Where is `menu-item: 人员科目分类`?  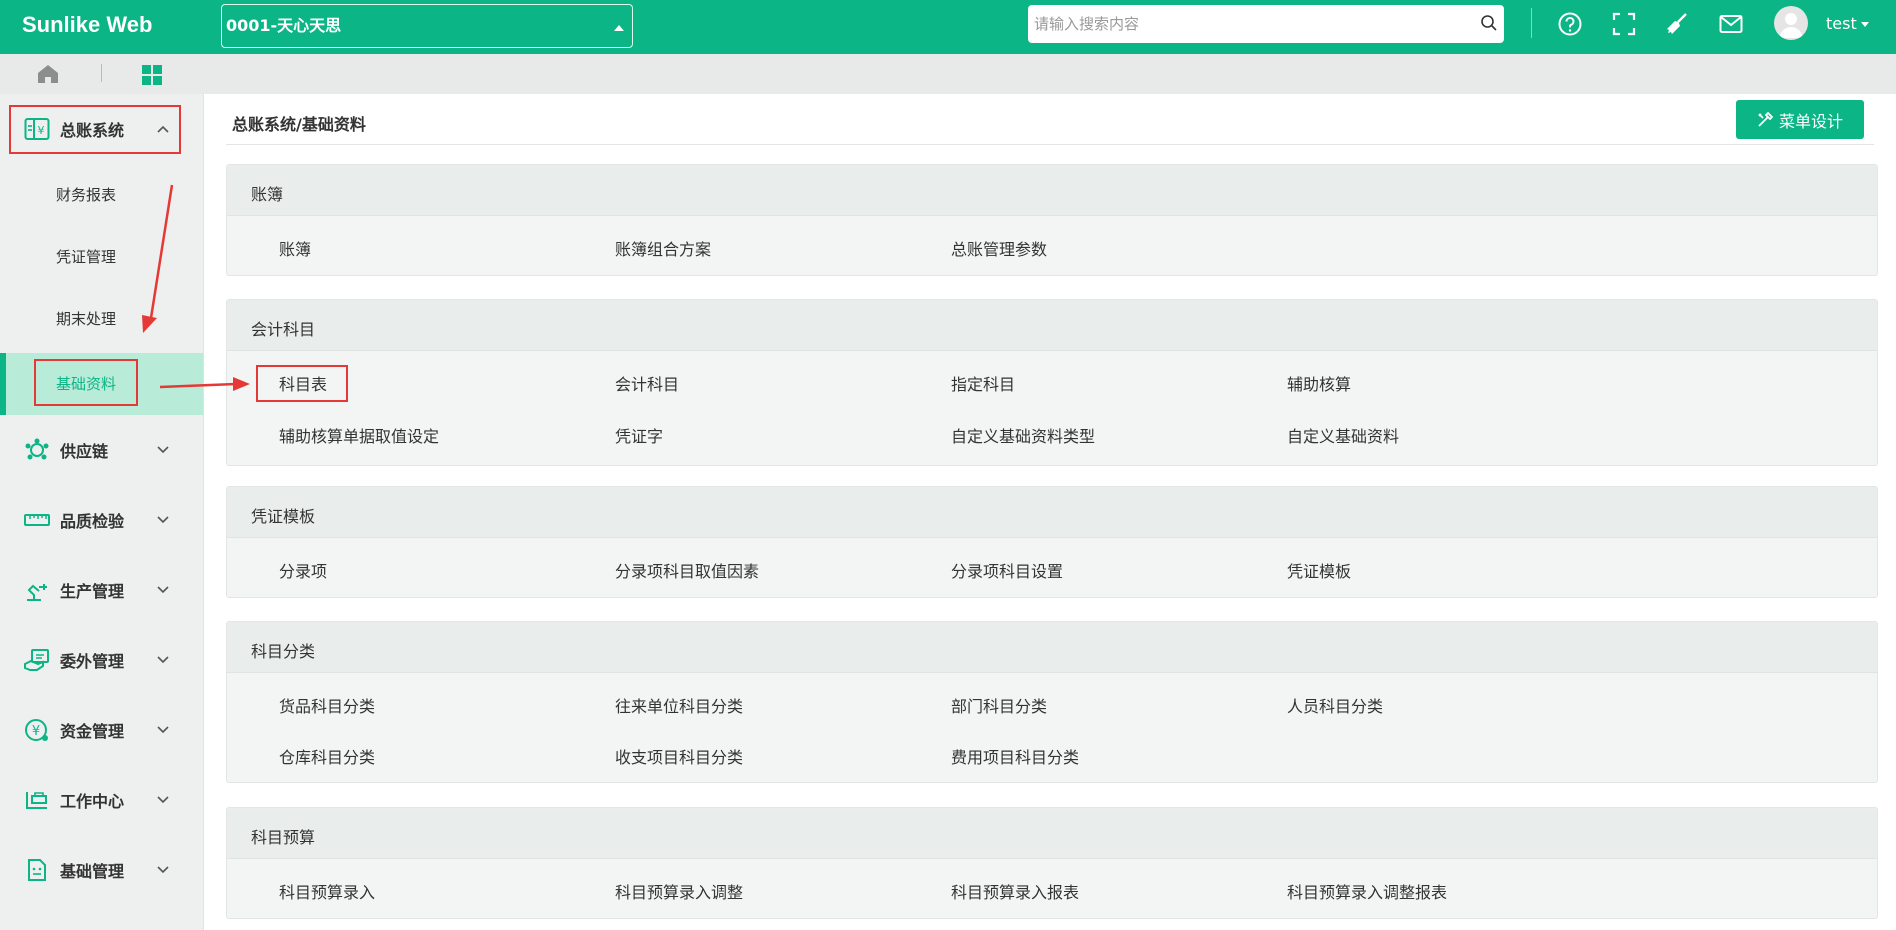 menu-item: 人员科目分类 is located at coordinates (1335, 705).